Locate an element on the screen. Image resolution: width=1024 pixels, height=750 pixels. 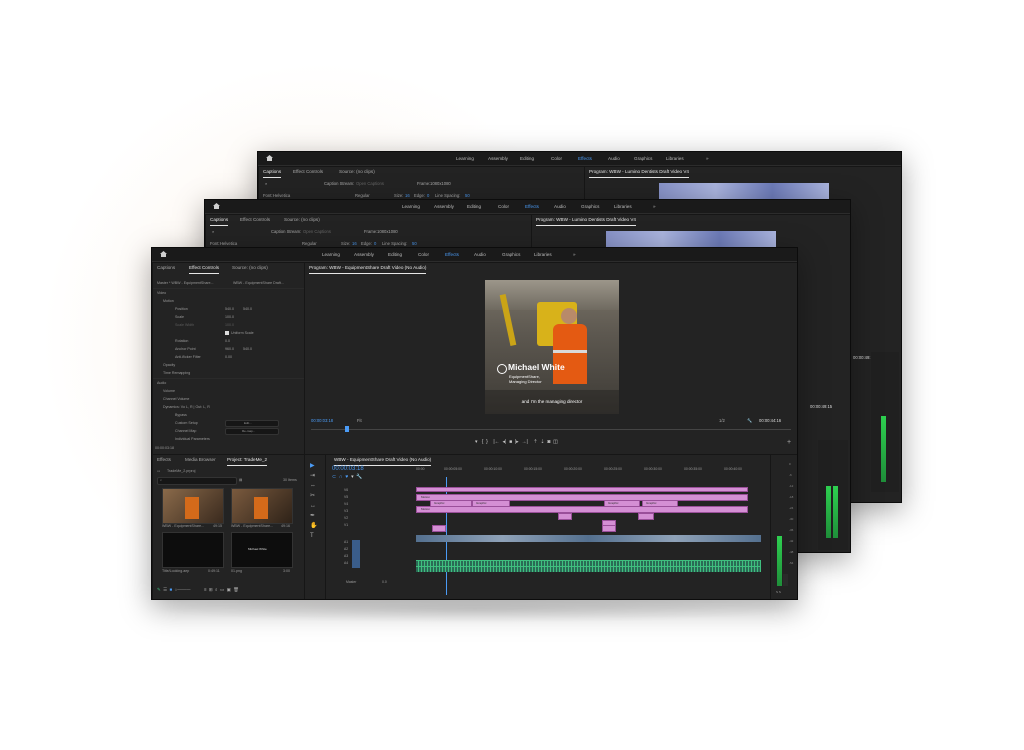
pen-tool-icon: ✒ is located at coordinates (313, 516).